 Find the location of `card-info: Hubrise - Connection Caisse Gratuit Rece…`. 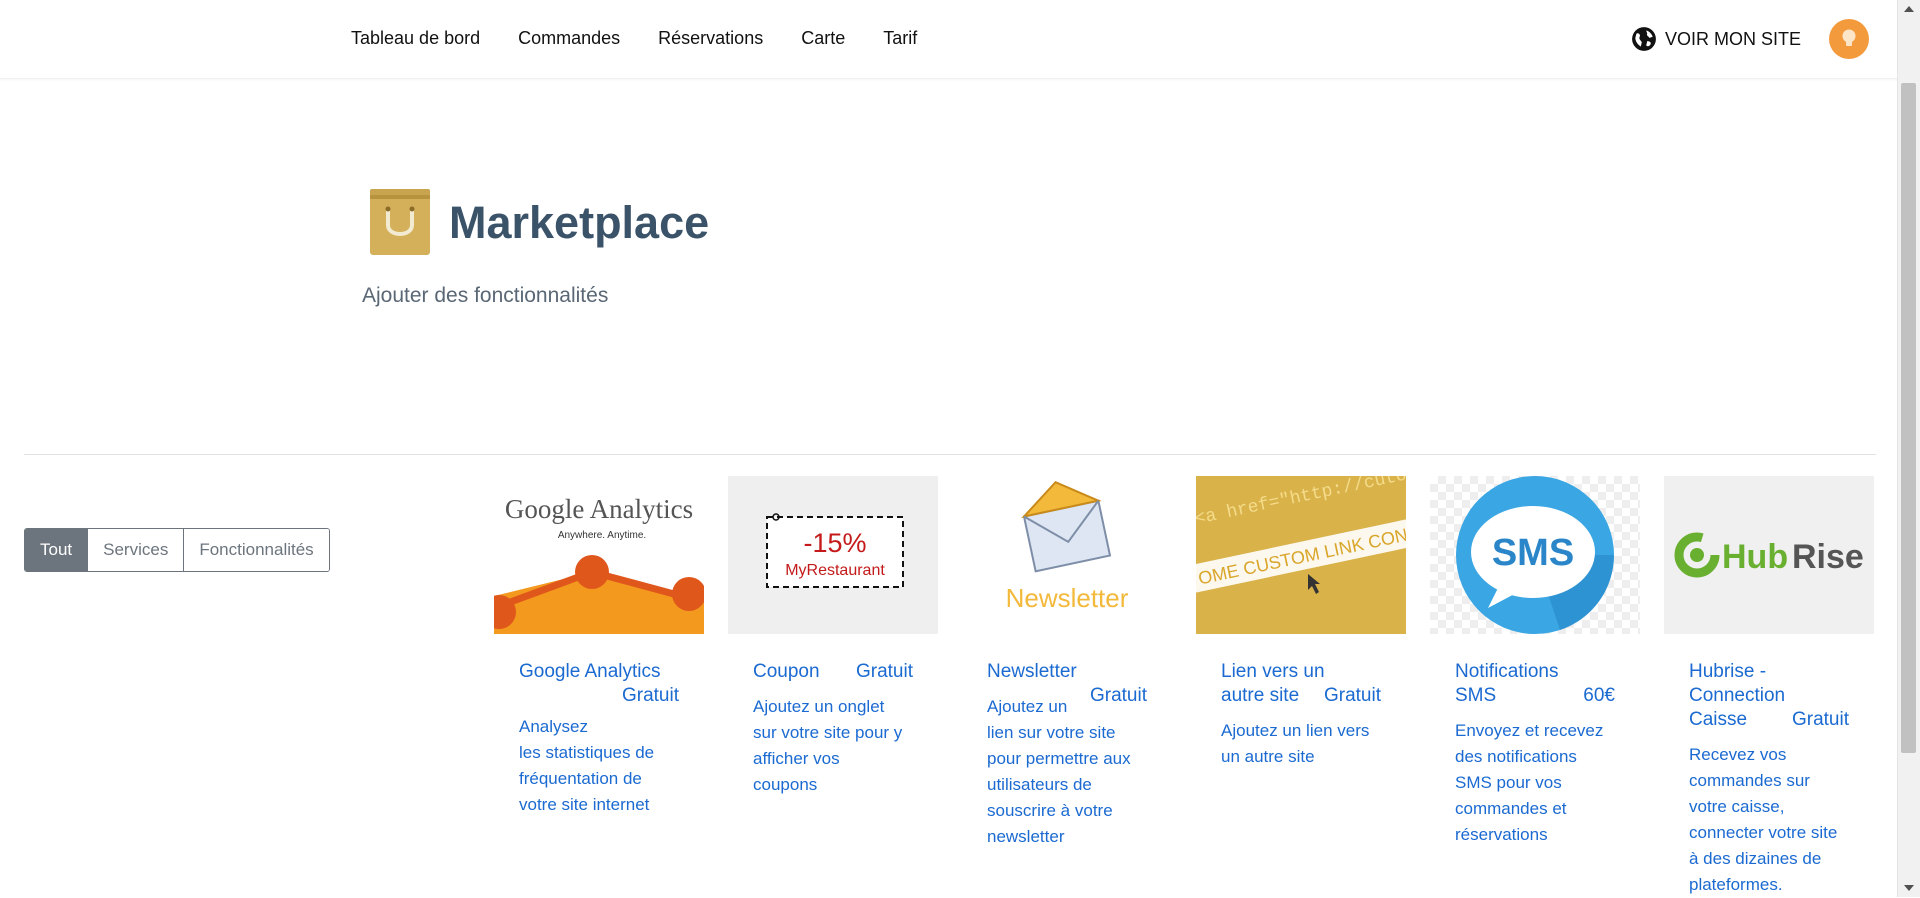

card-info: Hubrise - Connection Caisse Gratuit Rece… is located at coordinates (1769, 779).